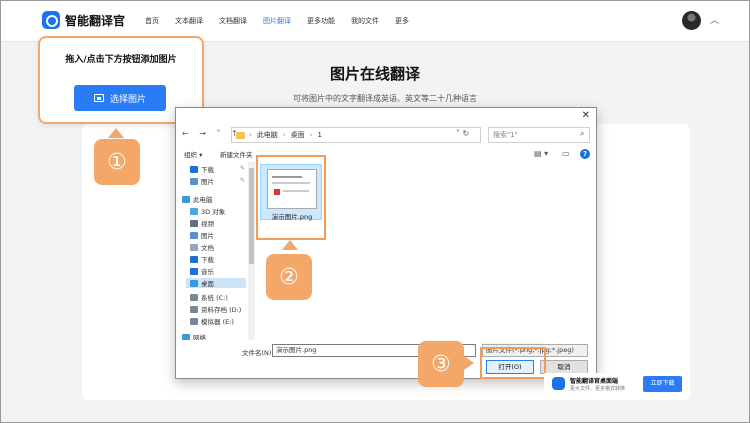 The height and width of the screenshot is (423, 750). Describe the element at coordinates (202, 247) in the screenshot. I see `sidebar-item-documents: 文档` at that location.